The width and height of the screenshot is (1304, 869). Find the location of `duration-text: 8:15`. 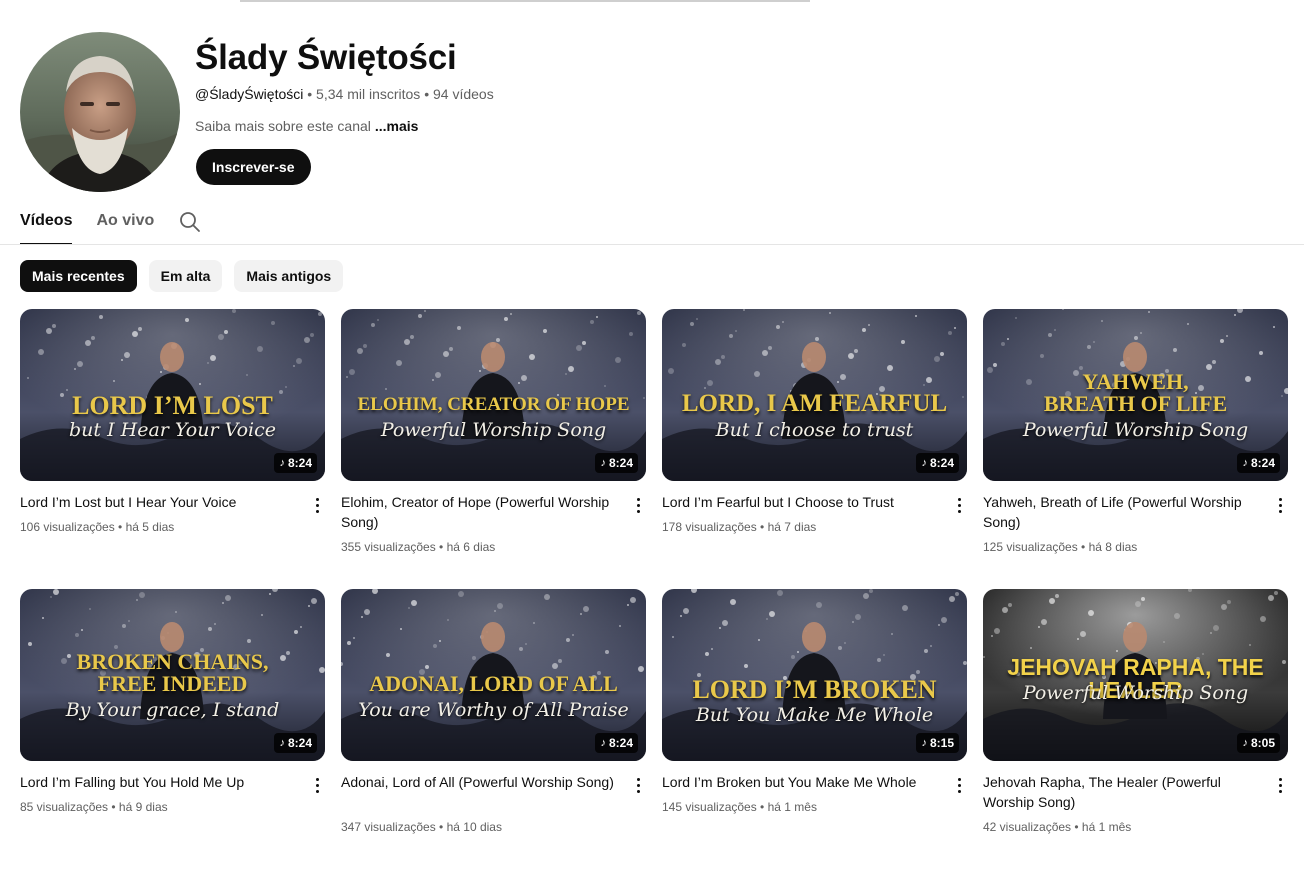

duration-text: 8:15 is located at coordinates (941, 743).